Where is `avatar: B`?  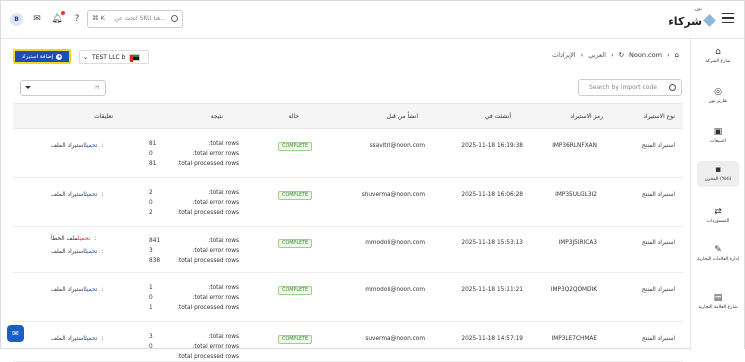 avatar: B is located at coordinates (16, 19).